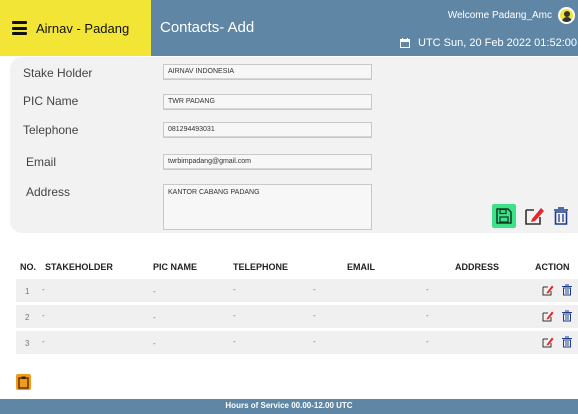 This screenshot has height=414, width=578. Describe the element at coordinates (58, 73) in the screenshot. I see `stakeholder-label: Stake Holder` at that location.